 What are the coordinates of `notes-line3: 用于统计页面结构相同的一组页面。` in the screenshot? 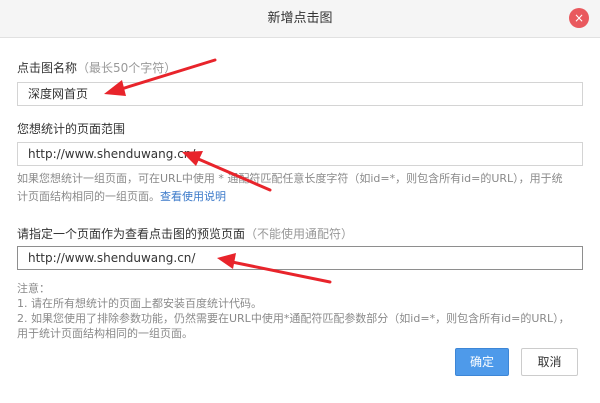 It's located at (105, 333).